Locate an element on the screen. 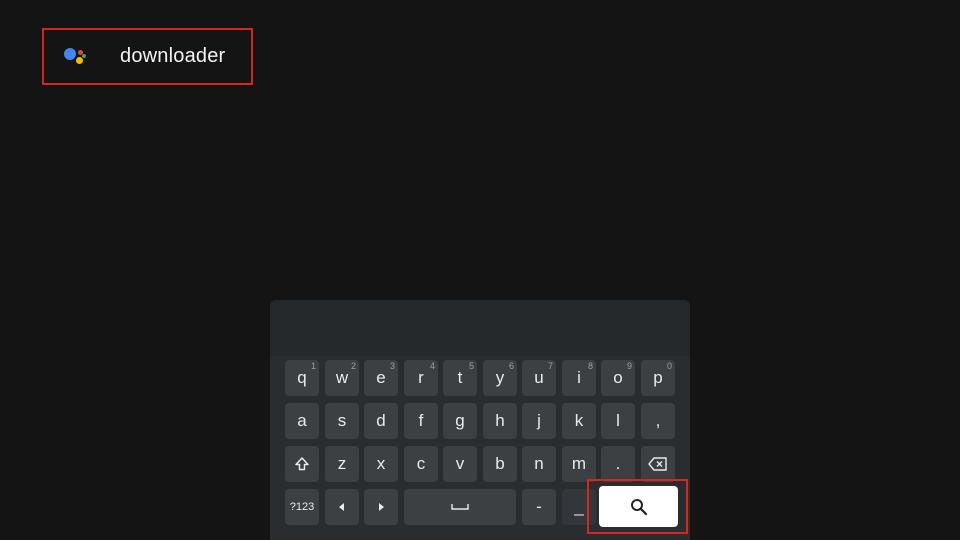 The image size is (960, 540). key-d: d is located at coordinates (381, 421).